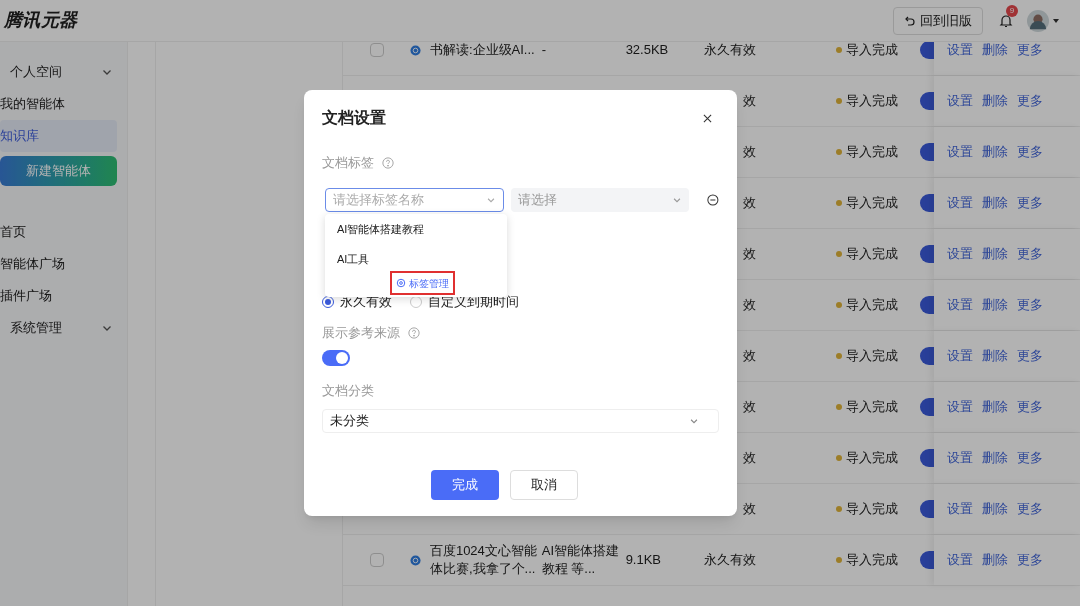  What do you see at coordinates (1056, 20) in the screenshot?
I see `caret-icon` at bounding box center [1056, 20].